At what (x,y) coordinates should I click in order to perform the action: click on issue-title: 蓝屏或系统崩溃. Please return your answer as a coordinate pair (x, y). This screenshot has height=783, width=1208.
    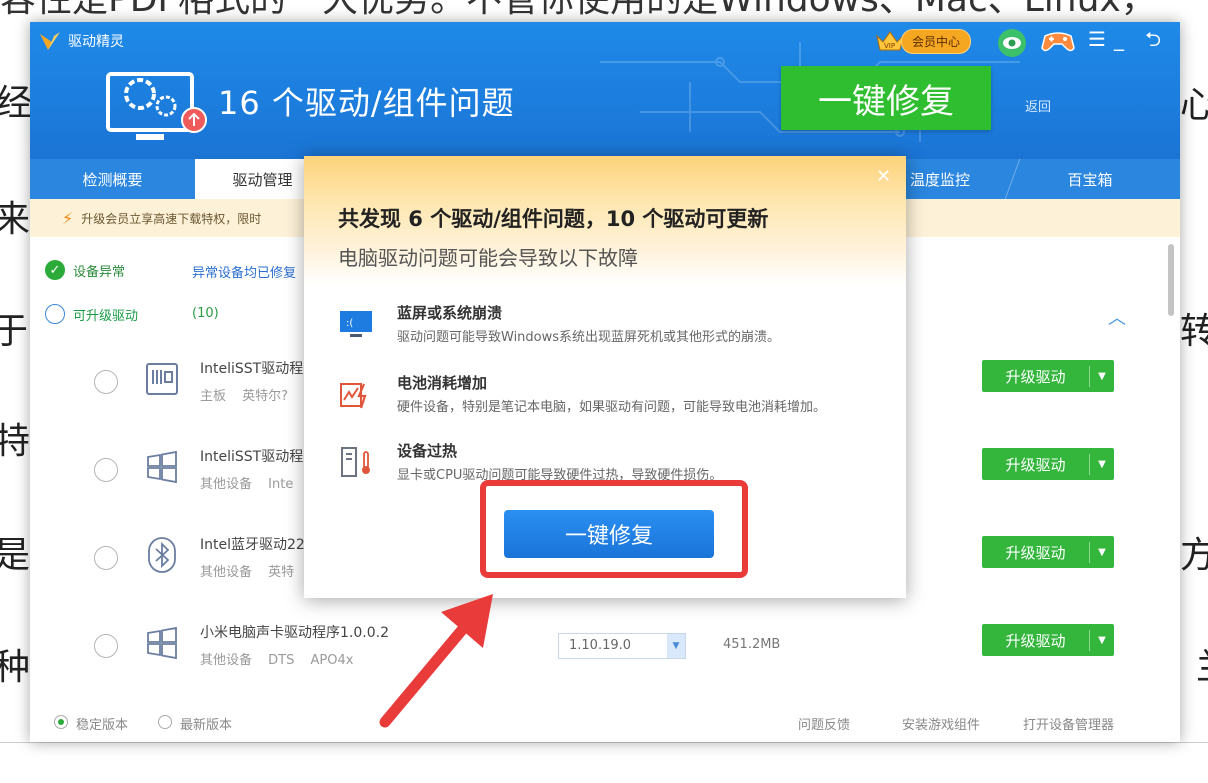
    Looking at the image, I should click on (450, 313).